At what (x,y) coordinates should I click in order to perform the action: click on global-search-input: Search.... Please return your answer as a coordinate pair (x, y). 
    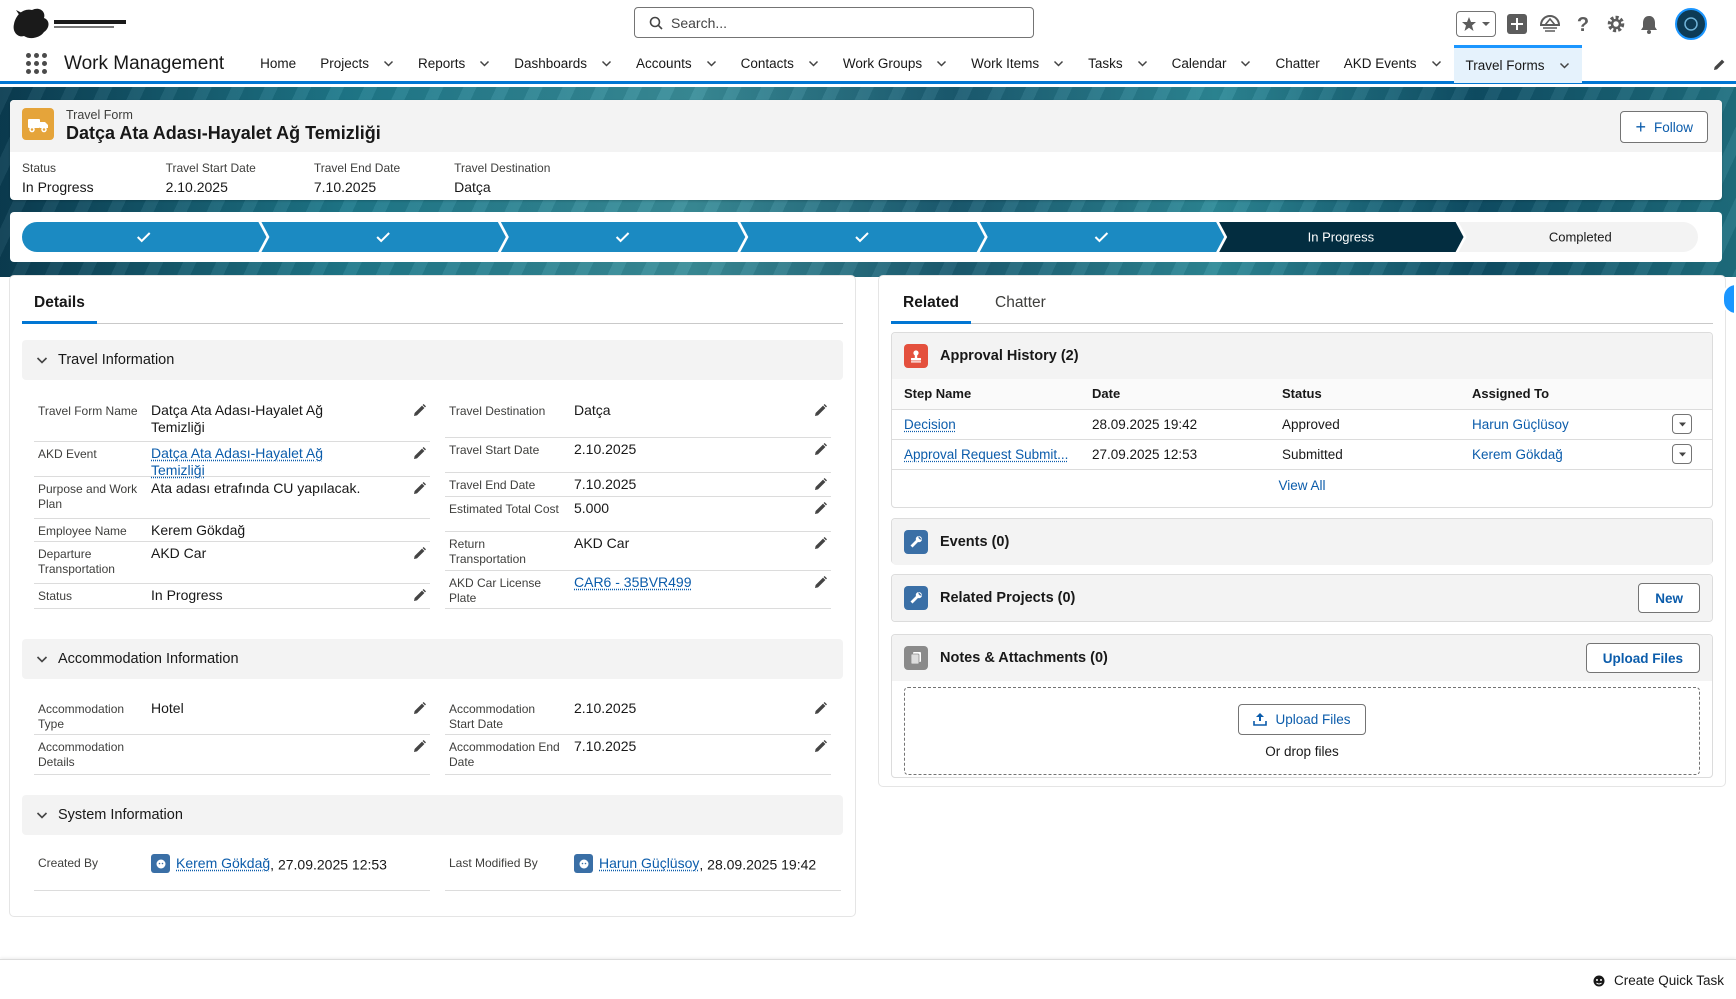
    Looking at the image, I should click on (834, 22).